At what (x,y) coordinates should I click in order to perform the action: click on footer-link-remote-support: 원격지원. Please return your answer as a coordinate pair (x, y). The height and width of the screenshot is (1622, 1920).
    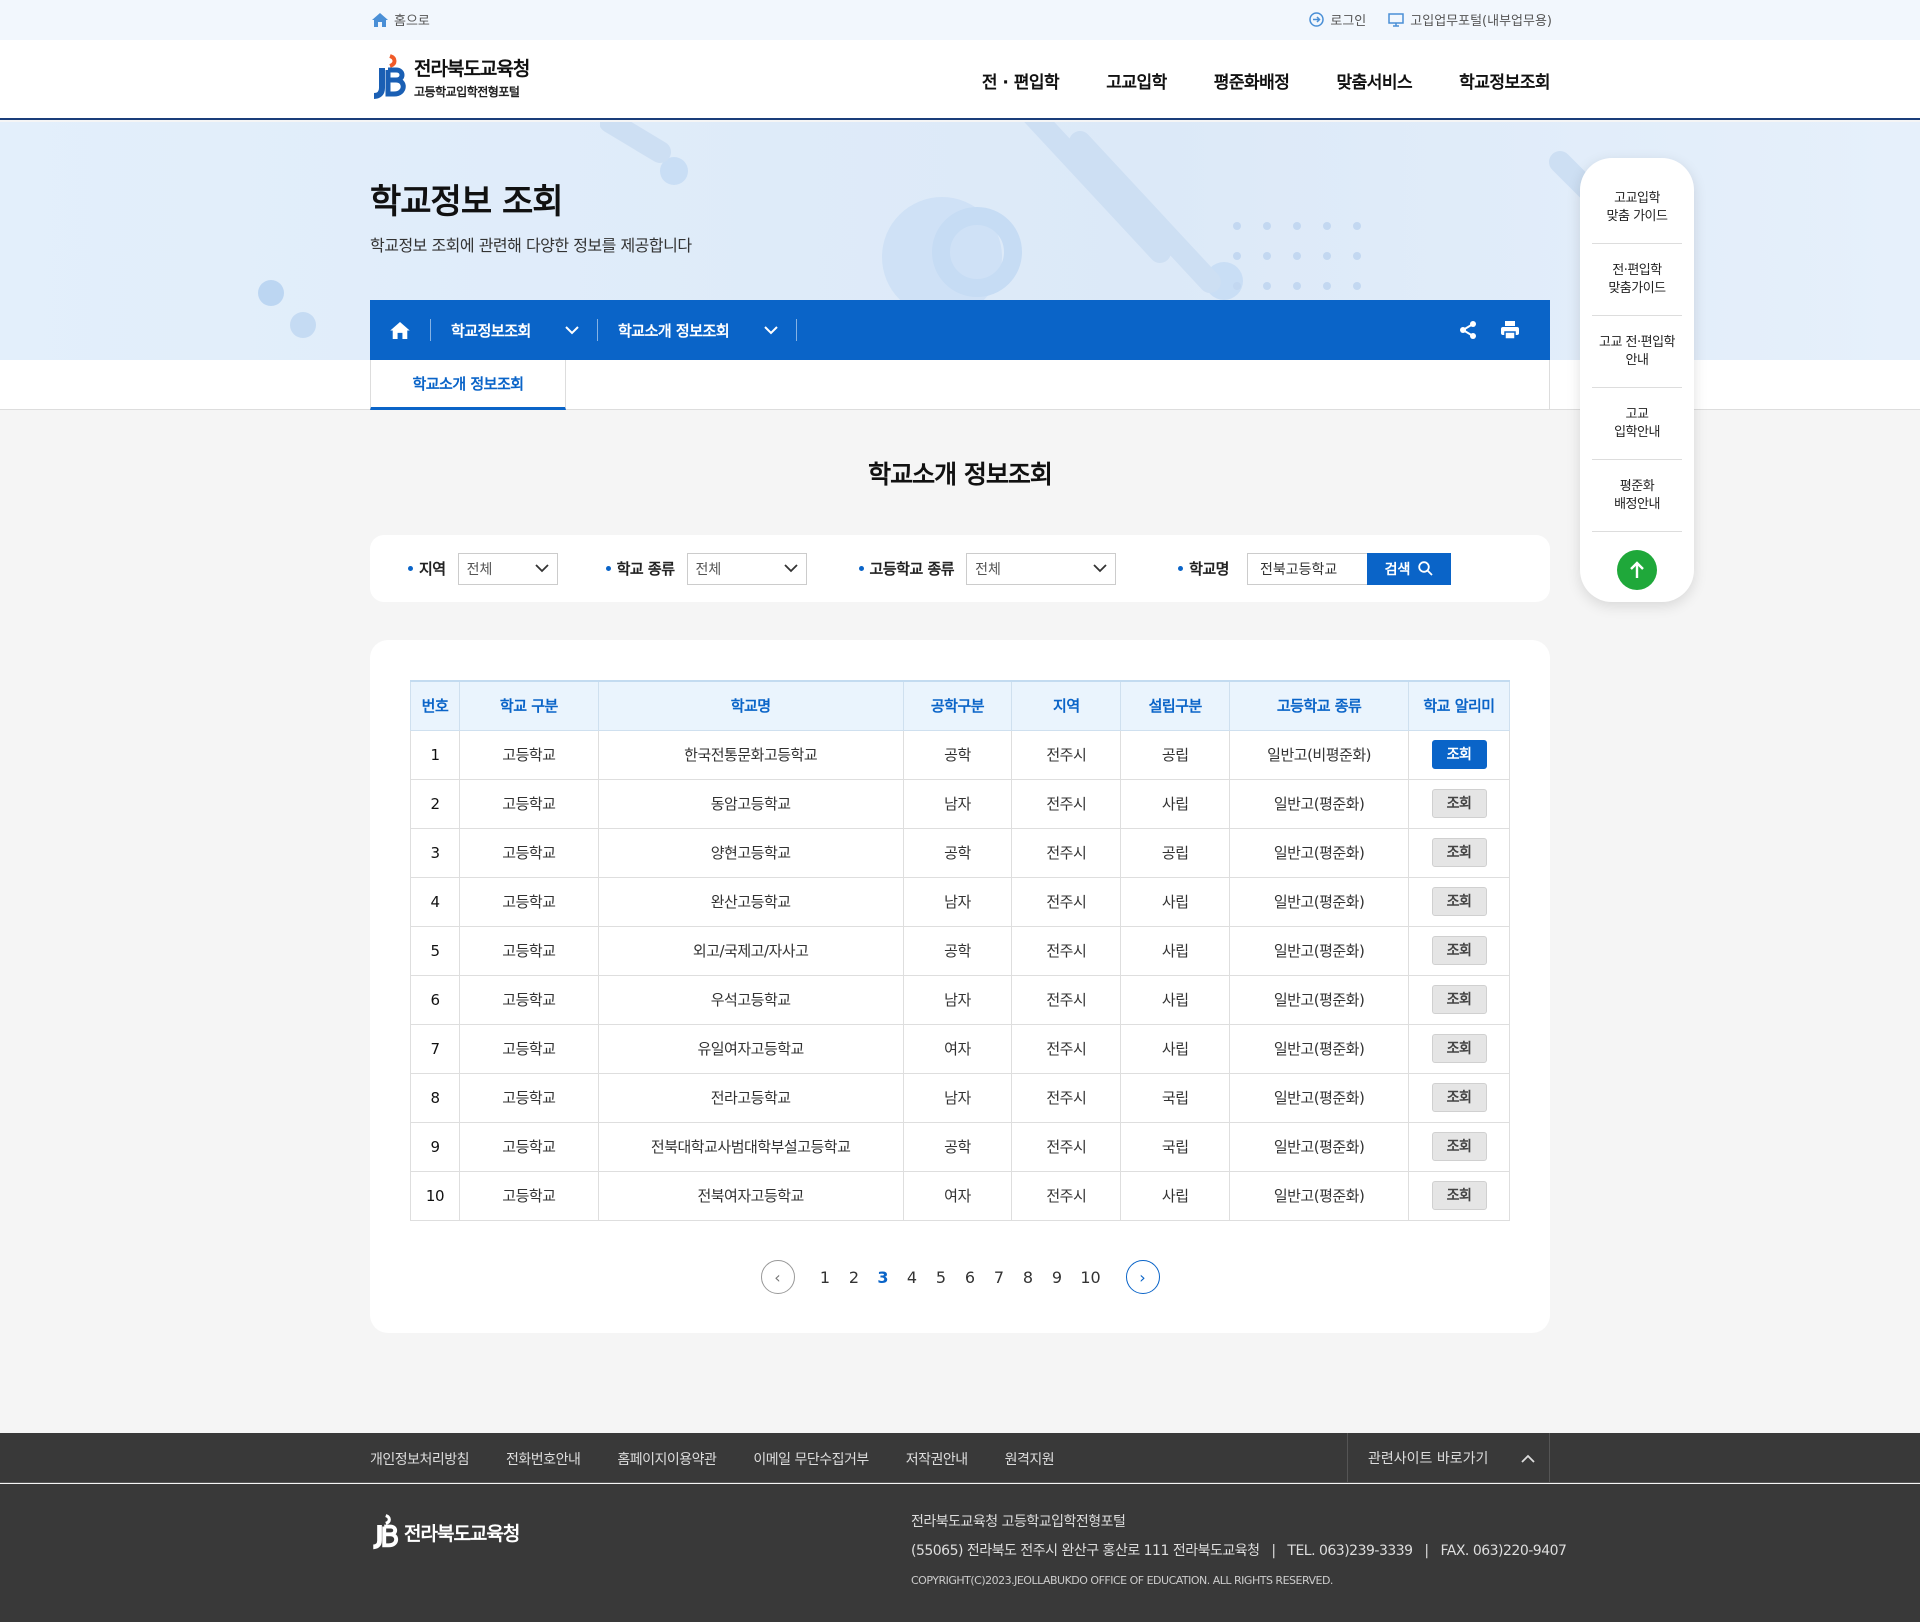
    Looking at the image, I should click on (1030, 1459).